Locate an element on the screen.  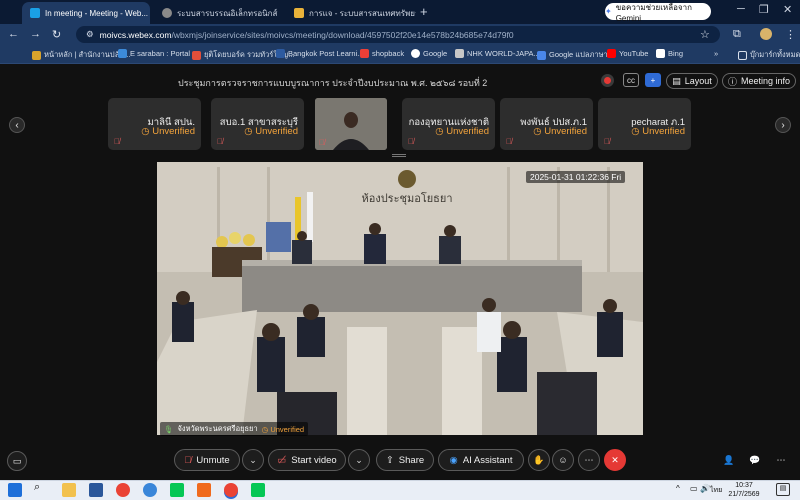
url-host: moivcs.webex.com is located at coordinates (135, 34).